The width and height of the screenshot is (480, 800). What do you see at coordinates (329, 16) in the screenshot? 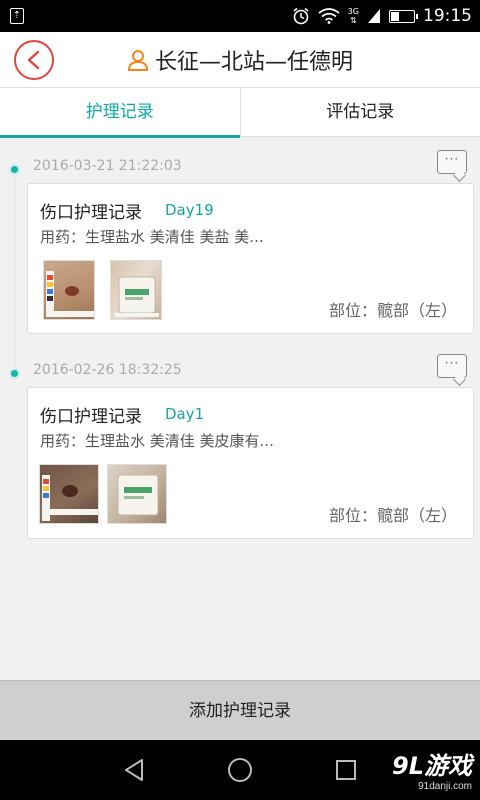
I see `wifi-icon` at bounding box center [329, 16].